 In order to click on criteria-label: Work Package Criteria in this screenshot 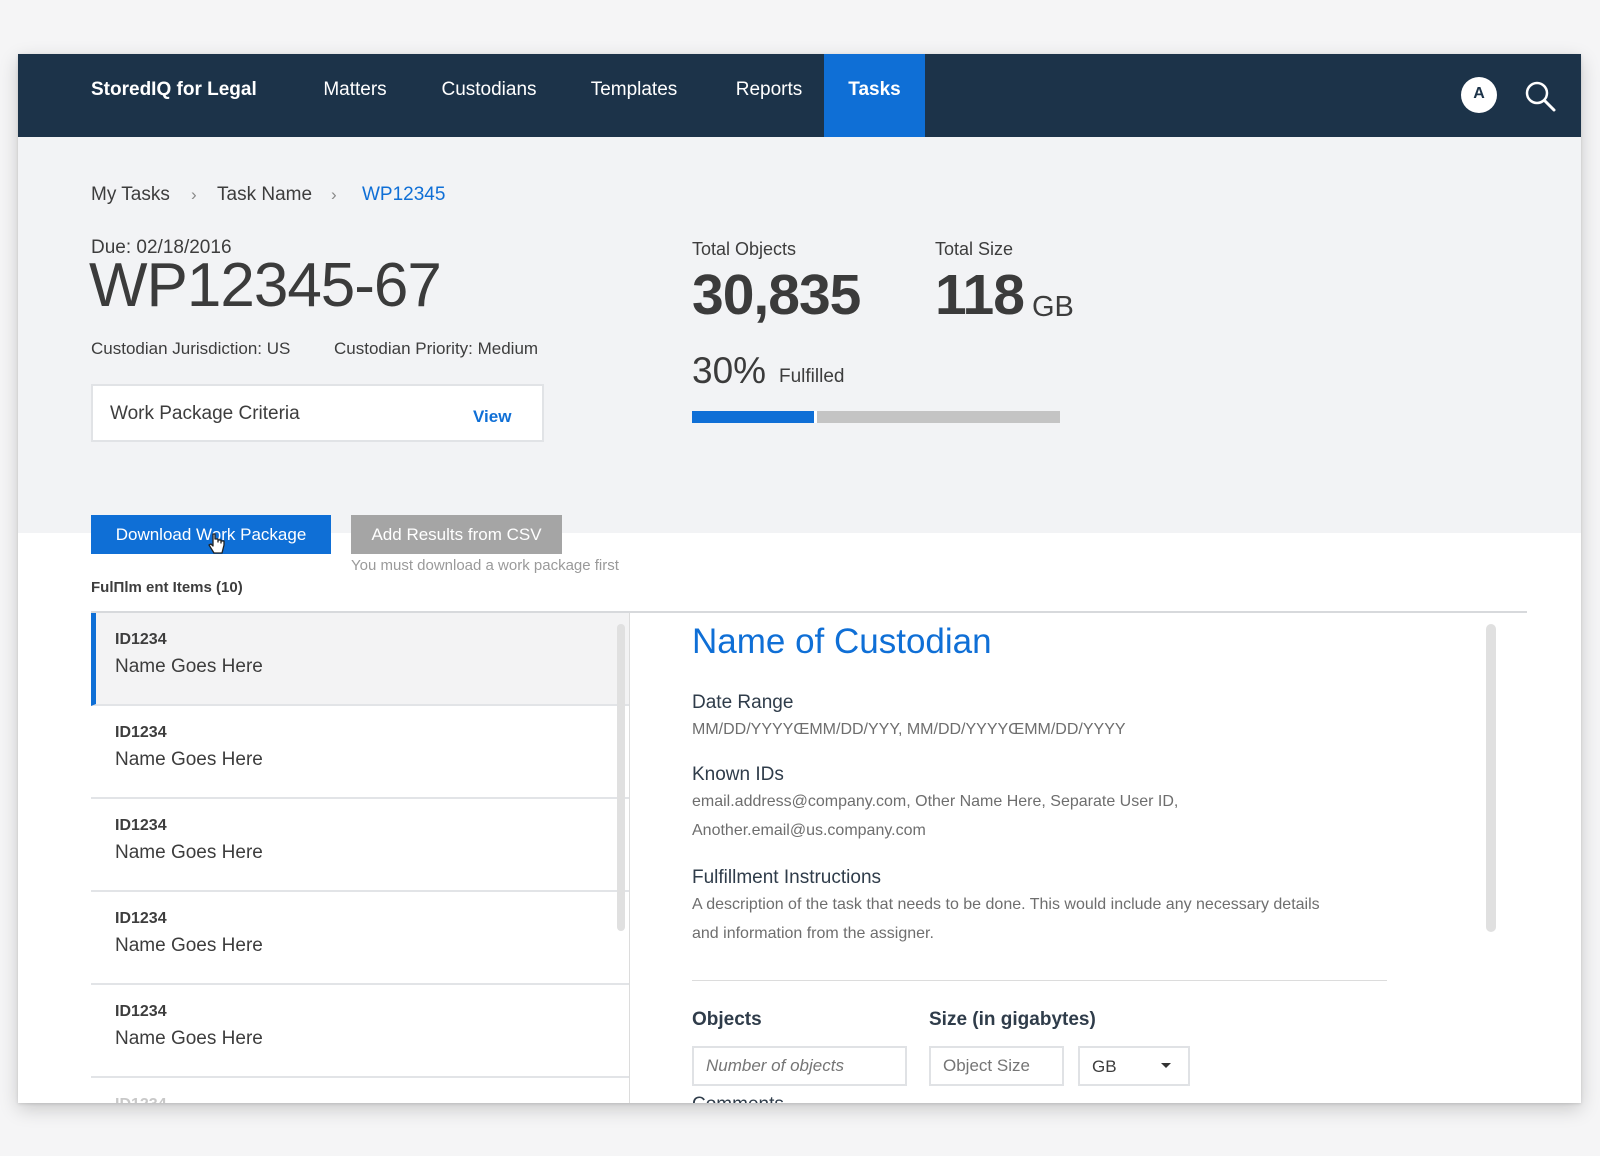, I will do `click(205, 413)`.